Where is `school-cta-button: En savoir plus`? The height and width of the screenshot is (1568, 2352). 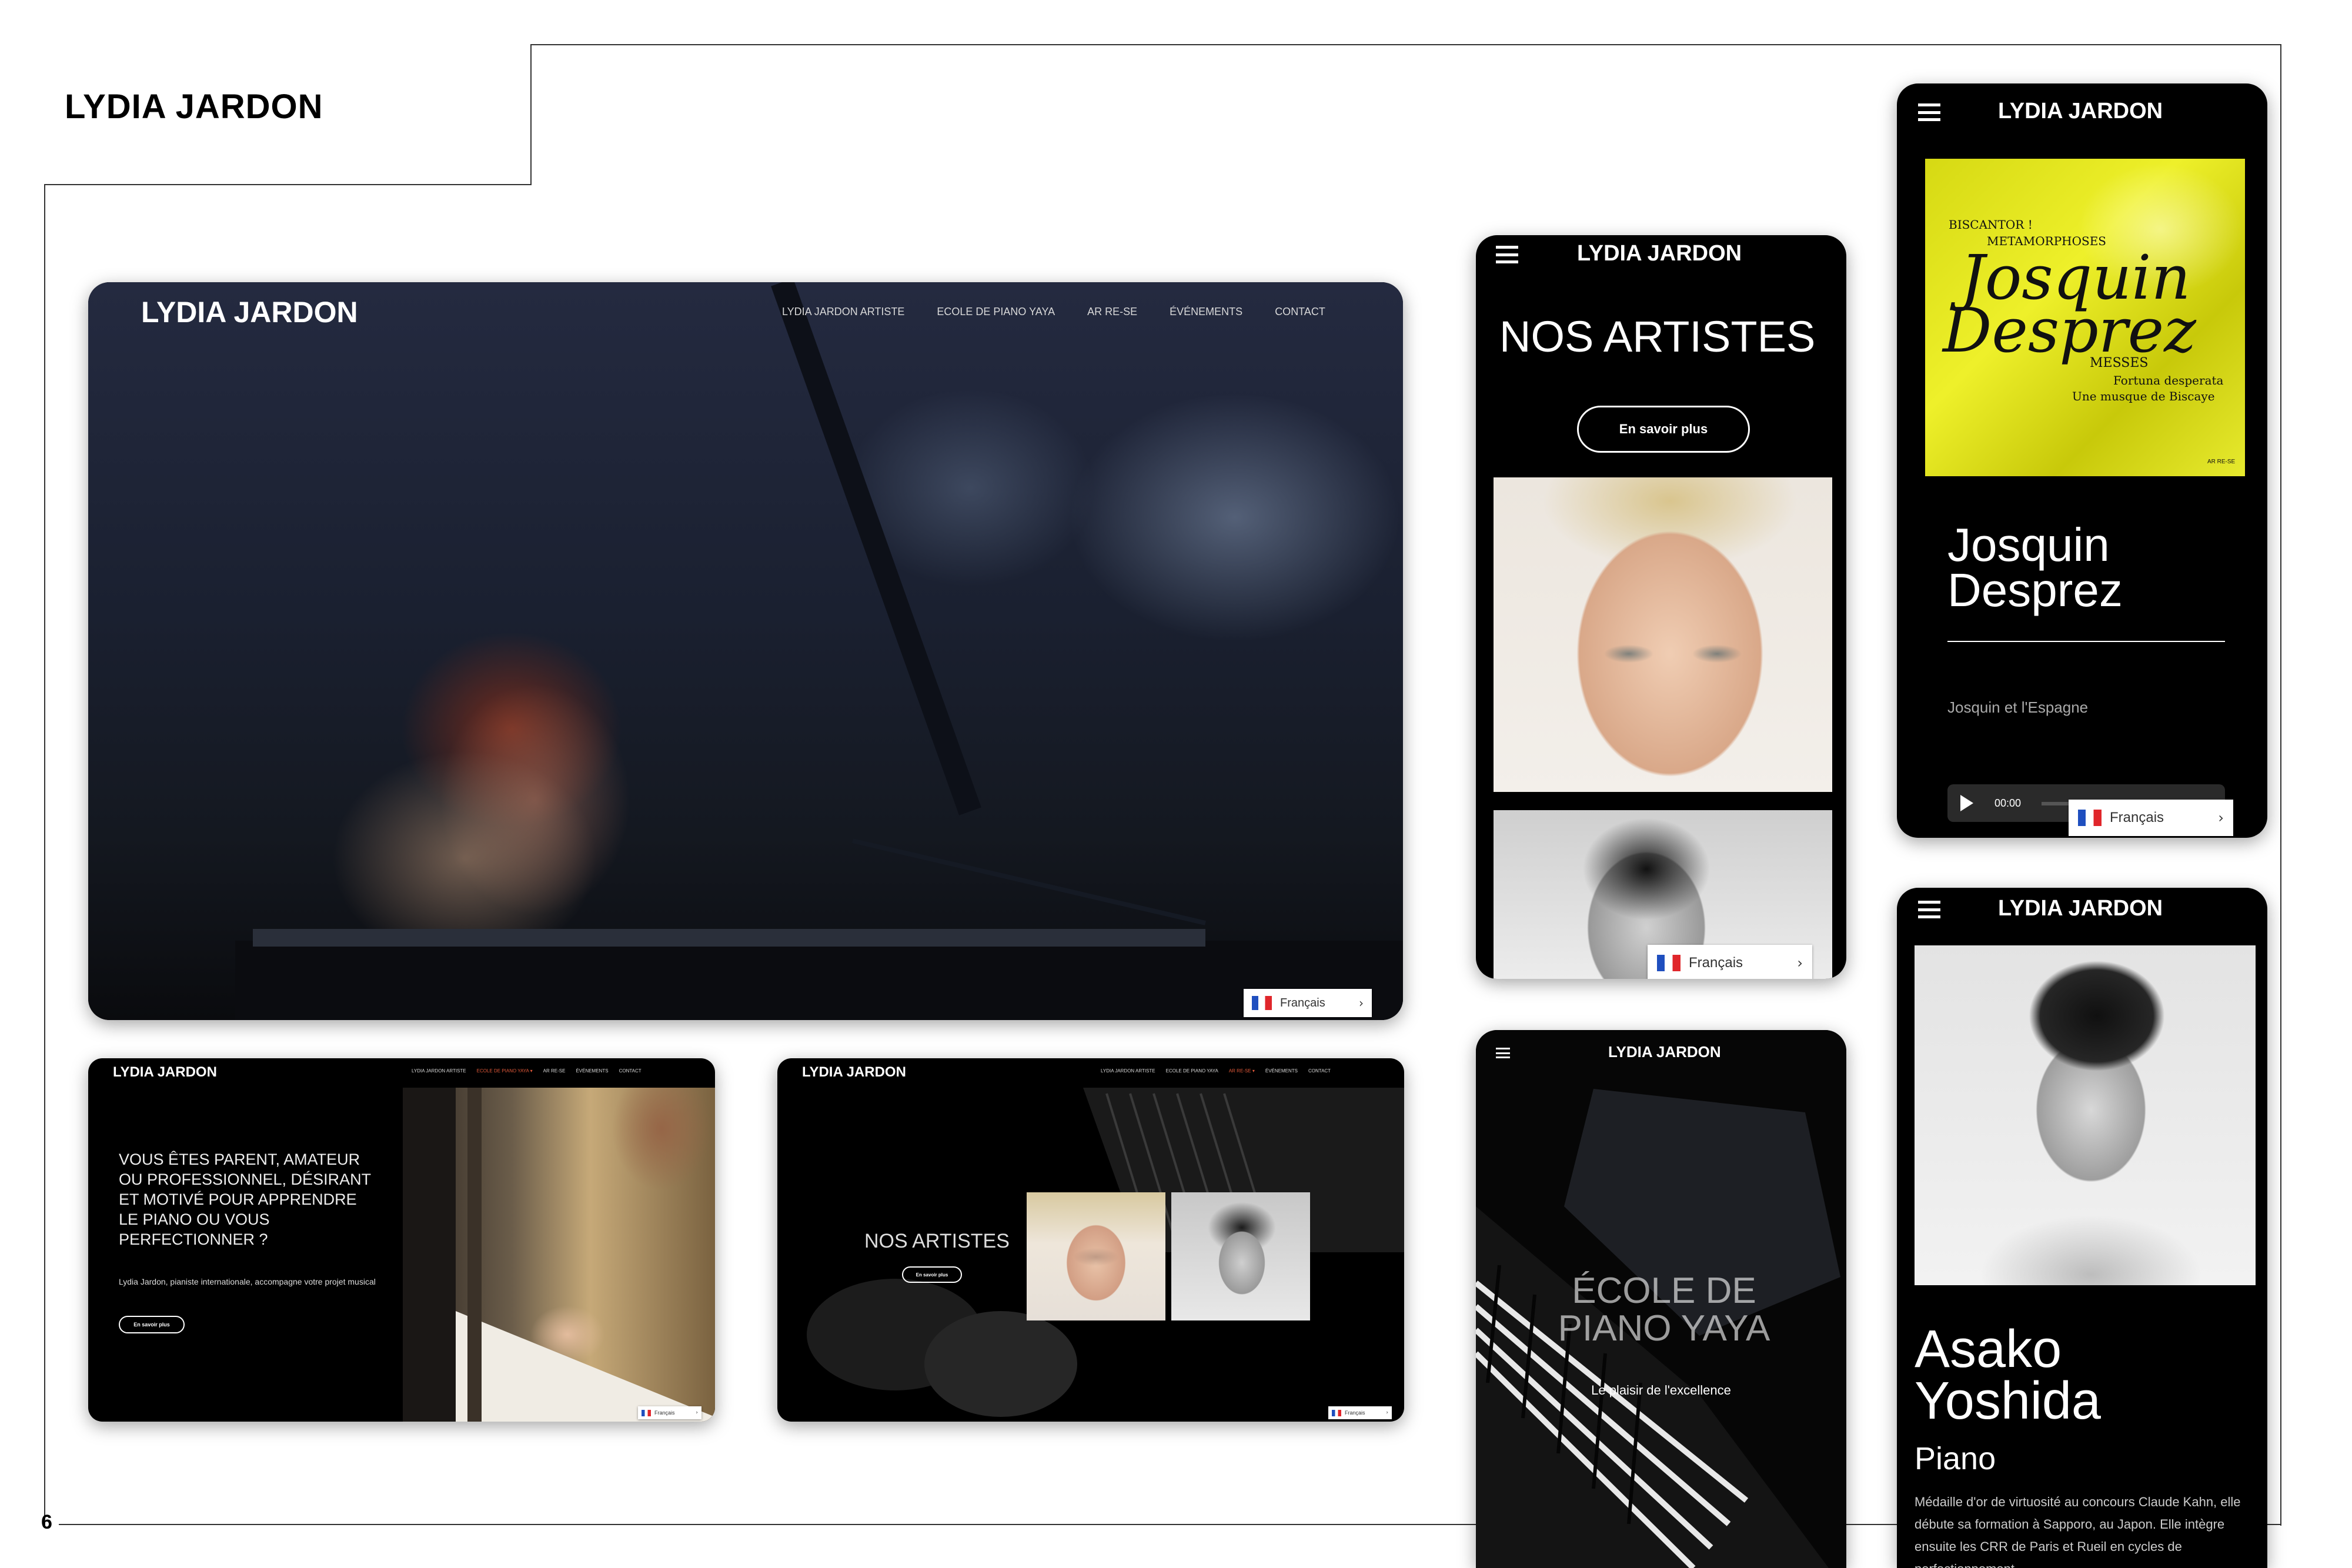 school-cta-button: En savoir plus is located at coordinates (152, 1324).